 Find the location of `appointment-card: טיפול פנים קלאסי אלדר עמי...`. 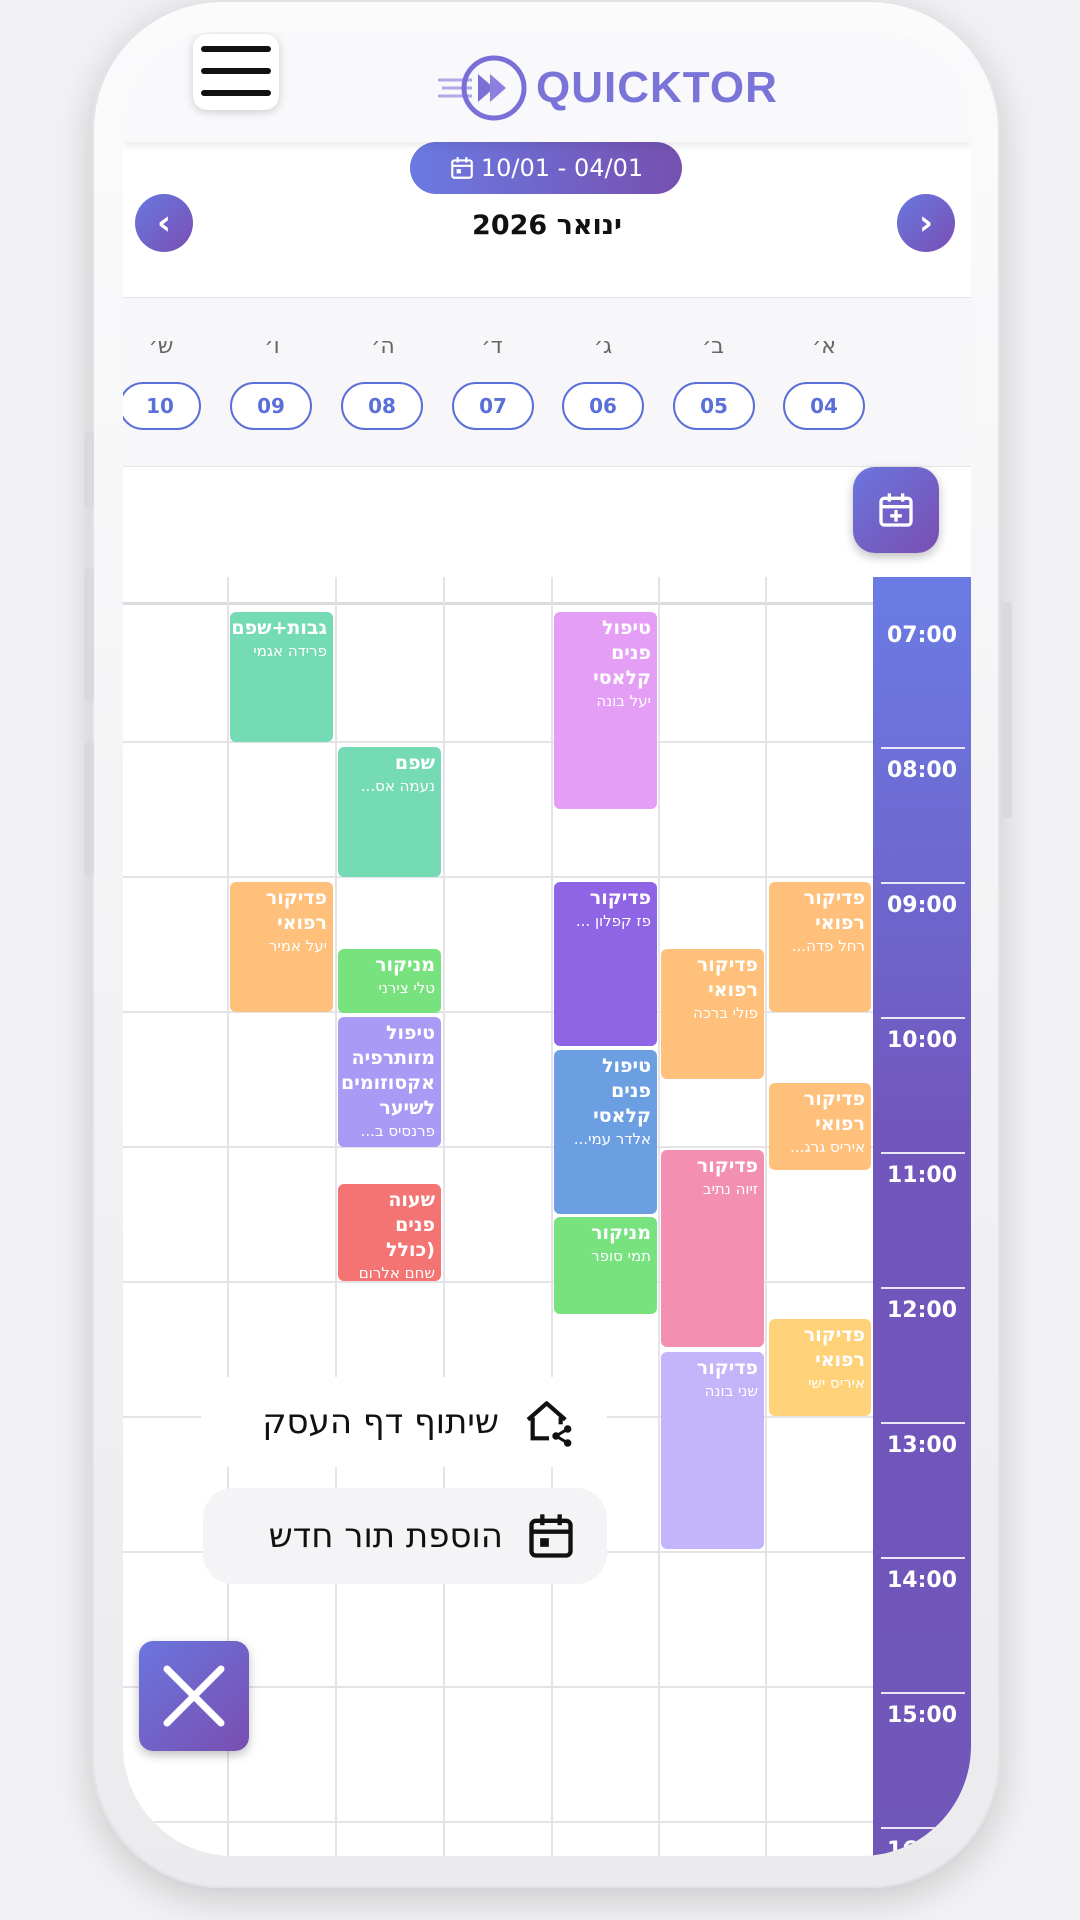

appointment-card: טיפול פנים קלאסי אלדר עמי... is located at coordinates (605, 1132).